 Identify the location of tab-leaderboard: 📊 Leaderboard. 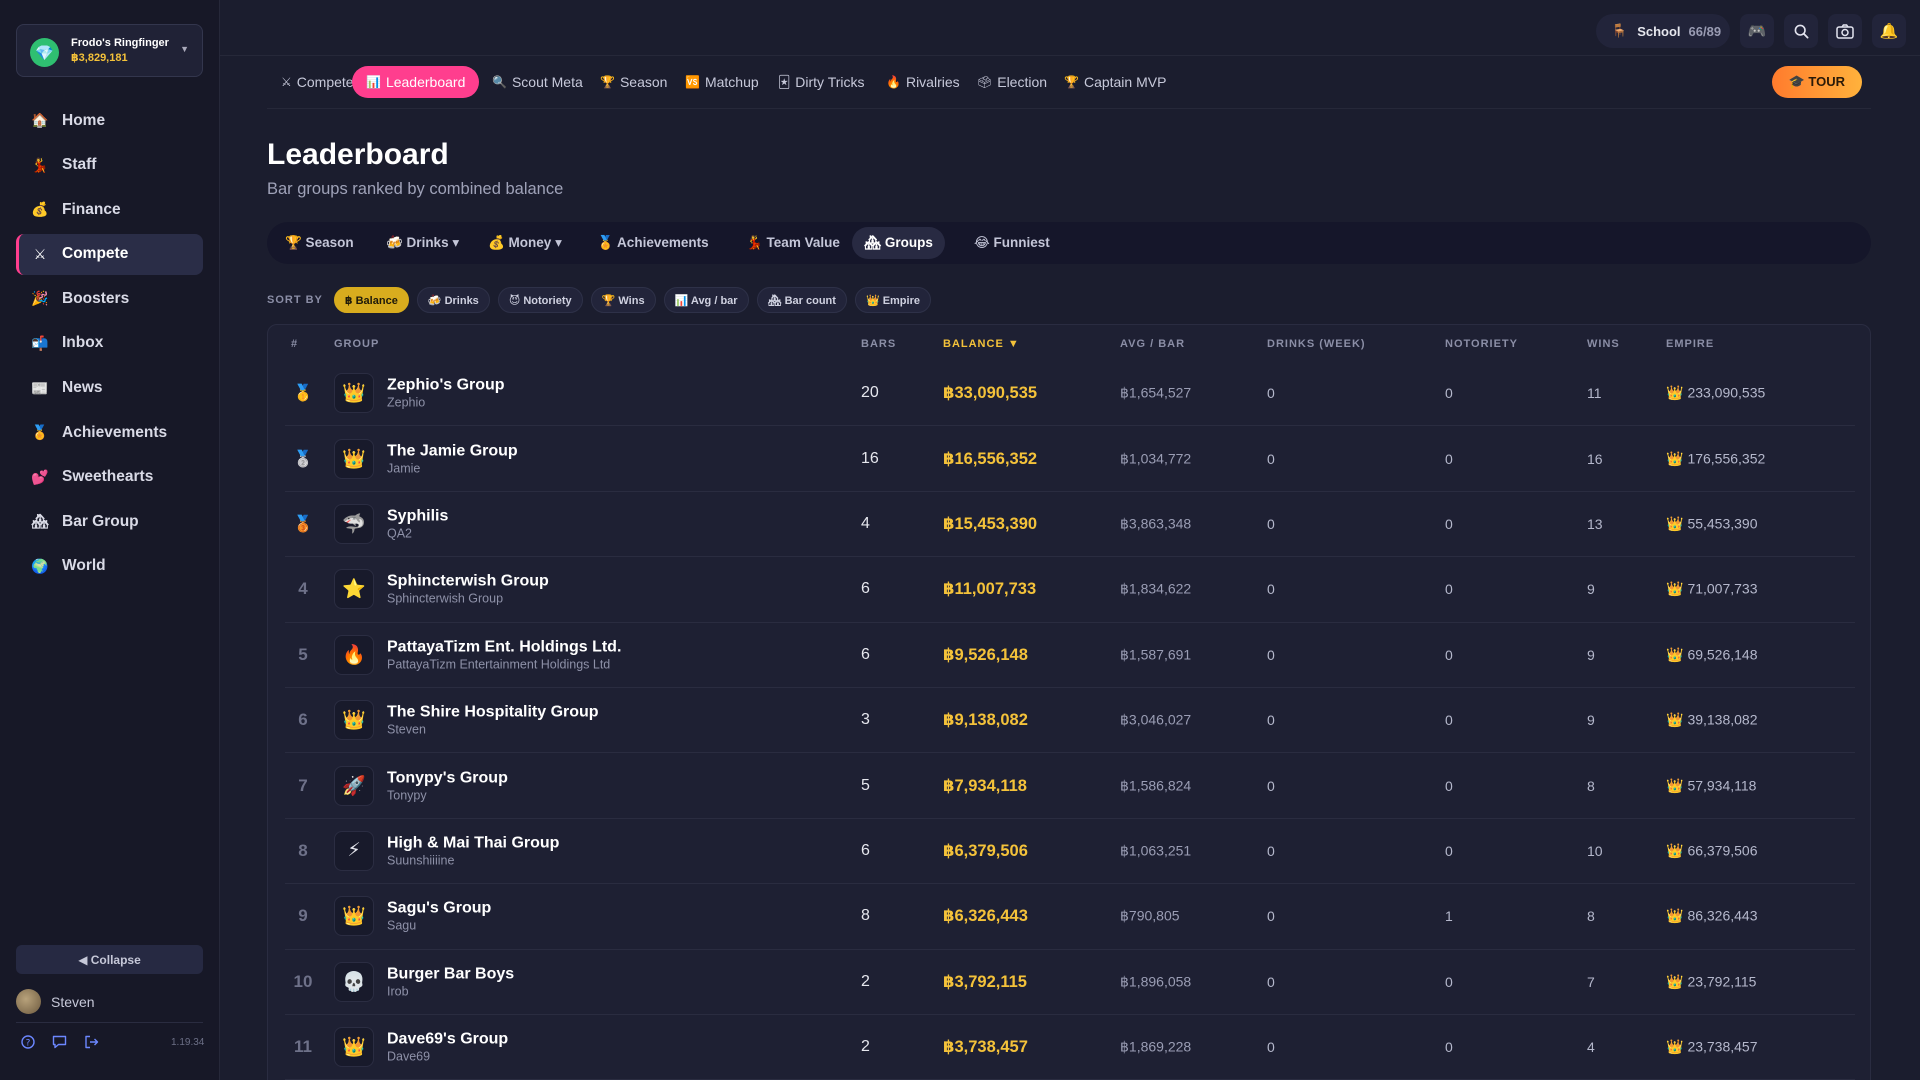
(416, 82).